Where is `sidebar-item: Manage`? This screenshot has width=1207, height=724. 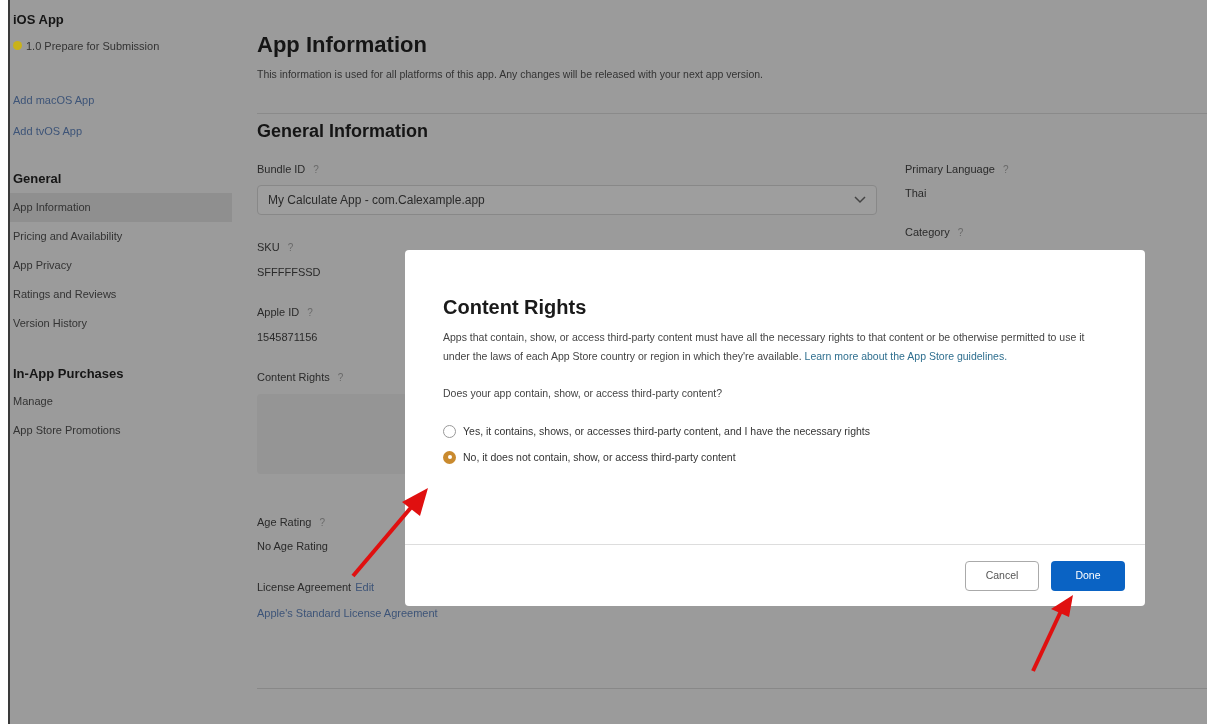
sidebar-item: Manage is located at coordinates (121, 401).